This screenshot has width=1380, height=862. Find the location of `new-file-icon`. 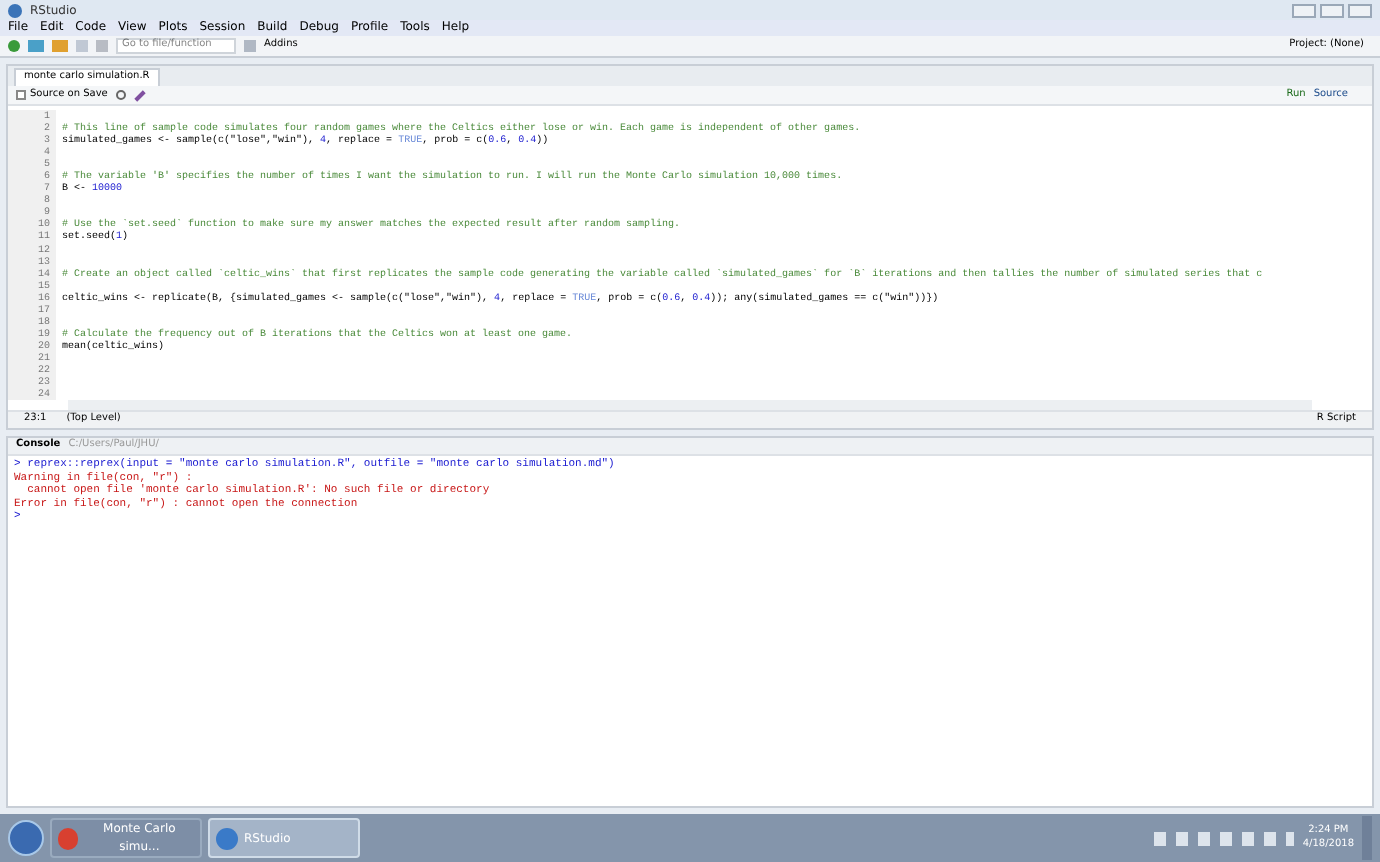

new-file-icon is located at coordinates (14, 46).